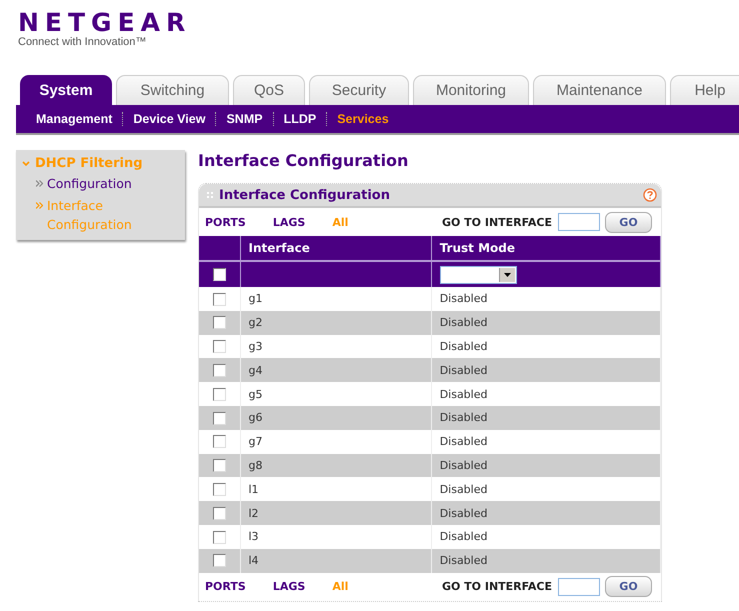  Describe the element at coordinates (304, 161) in the screenshot. I see `page-title: Interface Configuration` at that location.